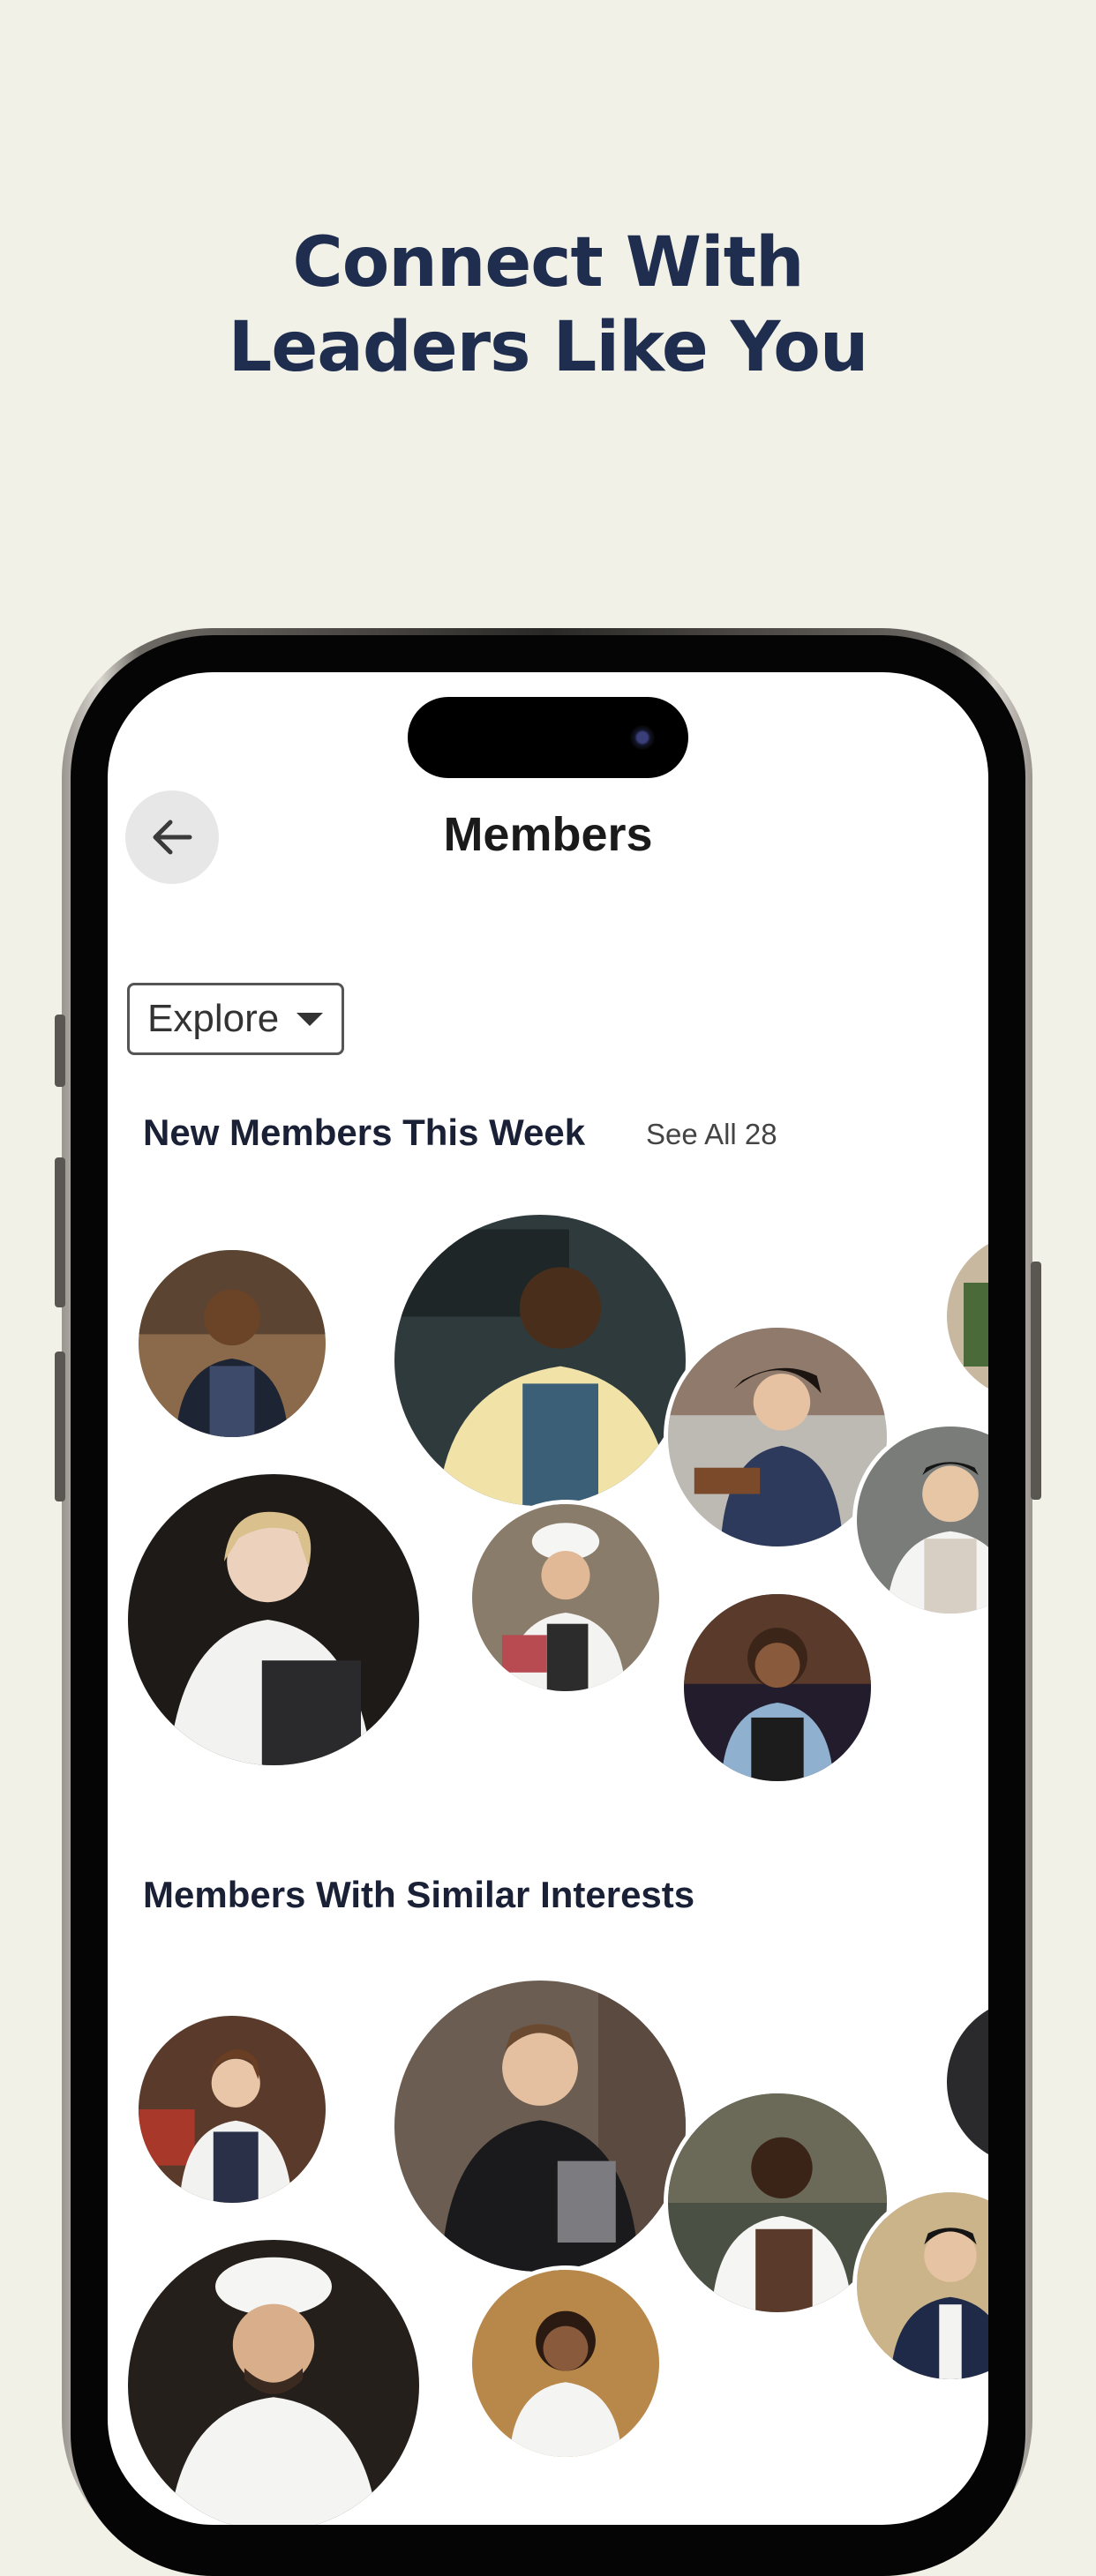 The width and height of the screenshot is (1096, 2576). What do you see at coordinates (364, 1132) in the screenshot?
I see `section-title-new-members: New Members This Week` at bounding box center [364, 1132].